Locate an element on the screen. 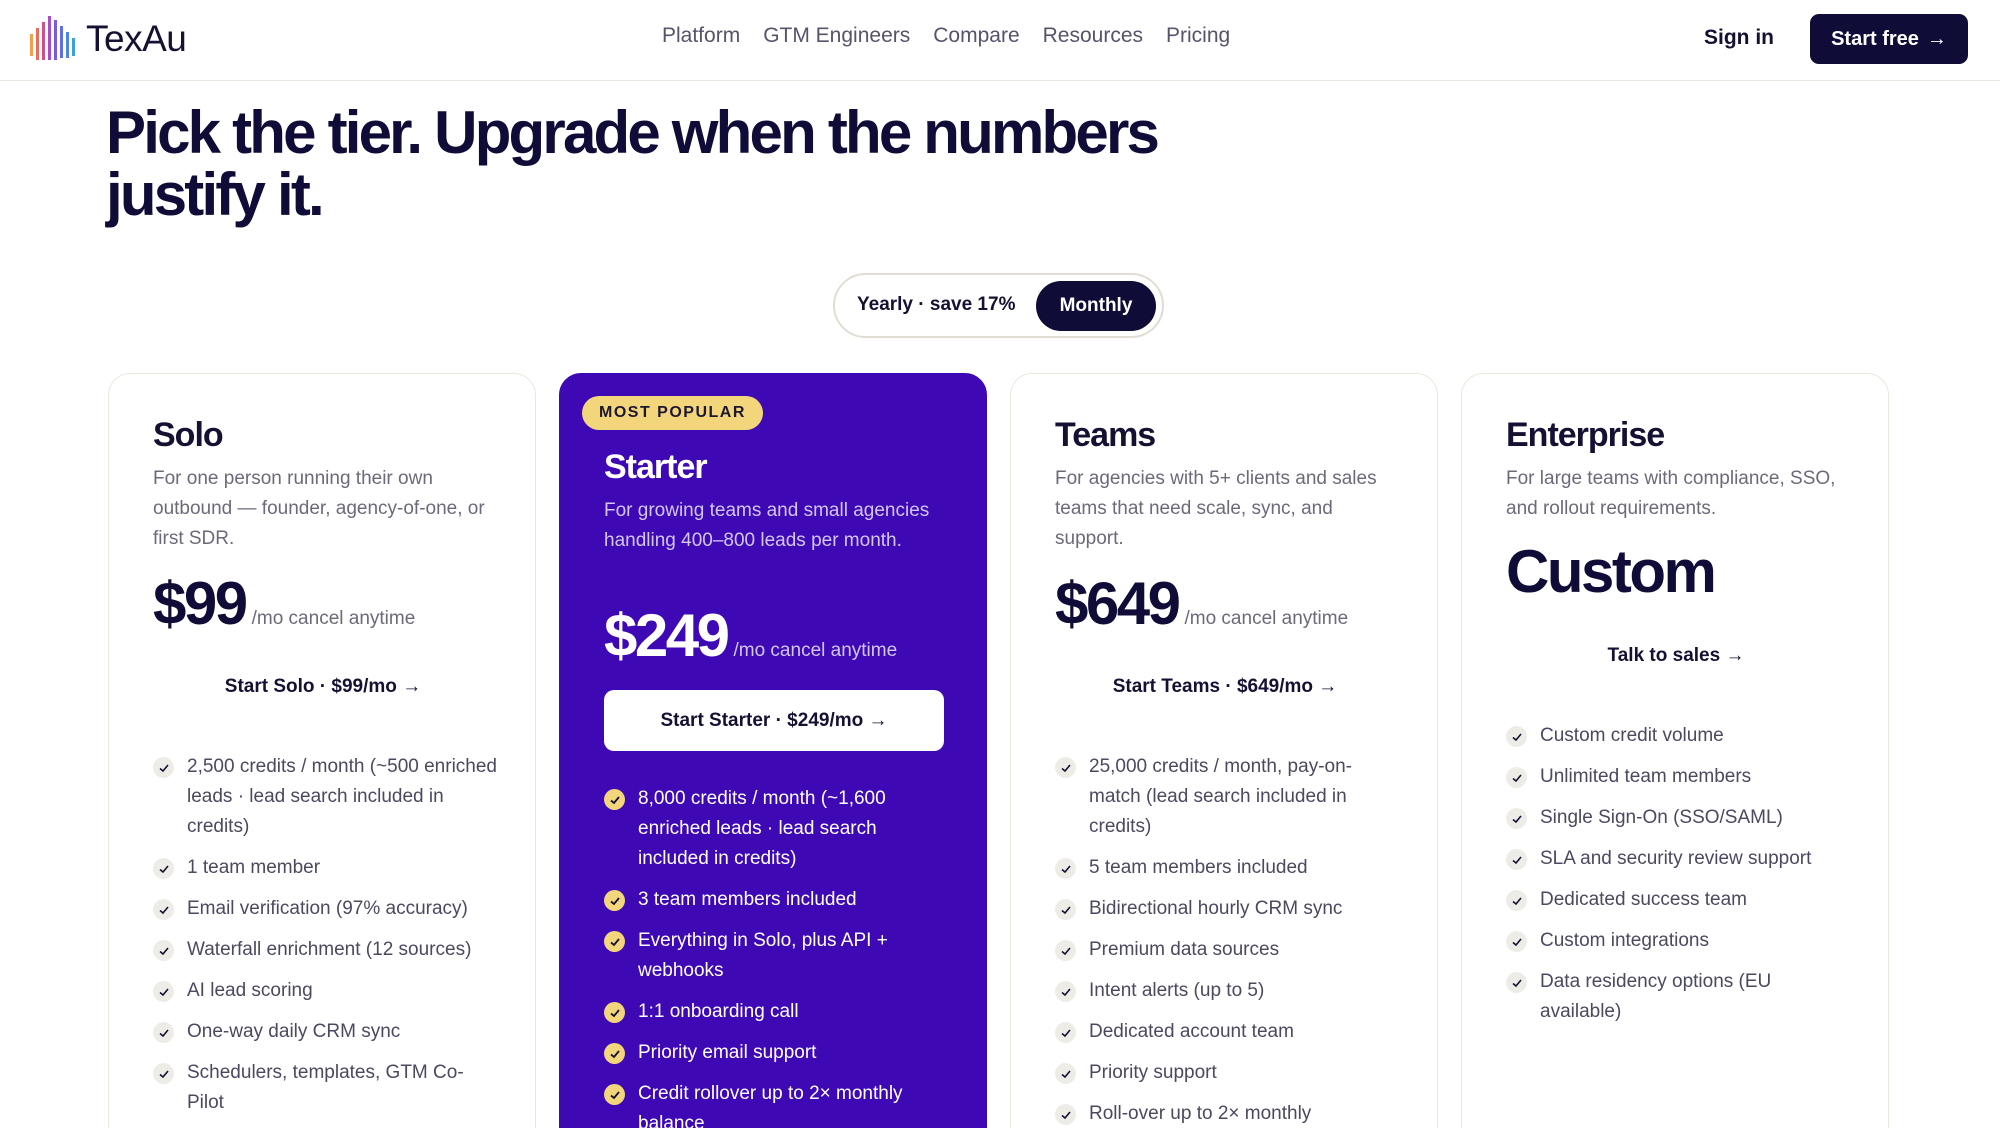 The width and height of the screenshot is (2000, 1128). plan-name: Teams is located at coordinates (1105, 435).